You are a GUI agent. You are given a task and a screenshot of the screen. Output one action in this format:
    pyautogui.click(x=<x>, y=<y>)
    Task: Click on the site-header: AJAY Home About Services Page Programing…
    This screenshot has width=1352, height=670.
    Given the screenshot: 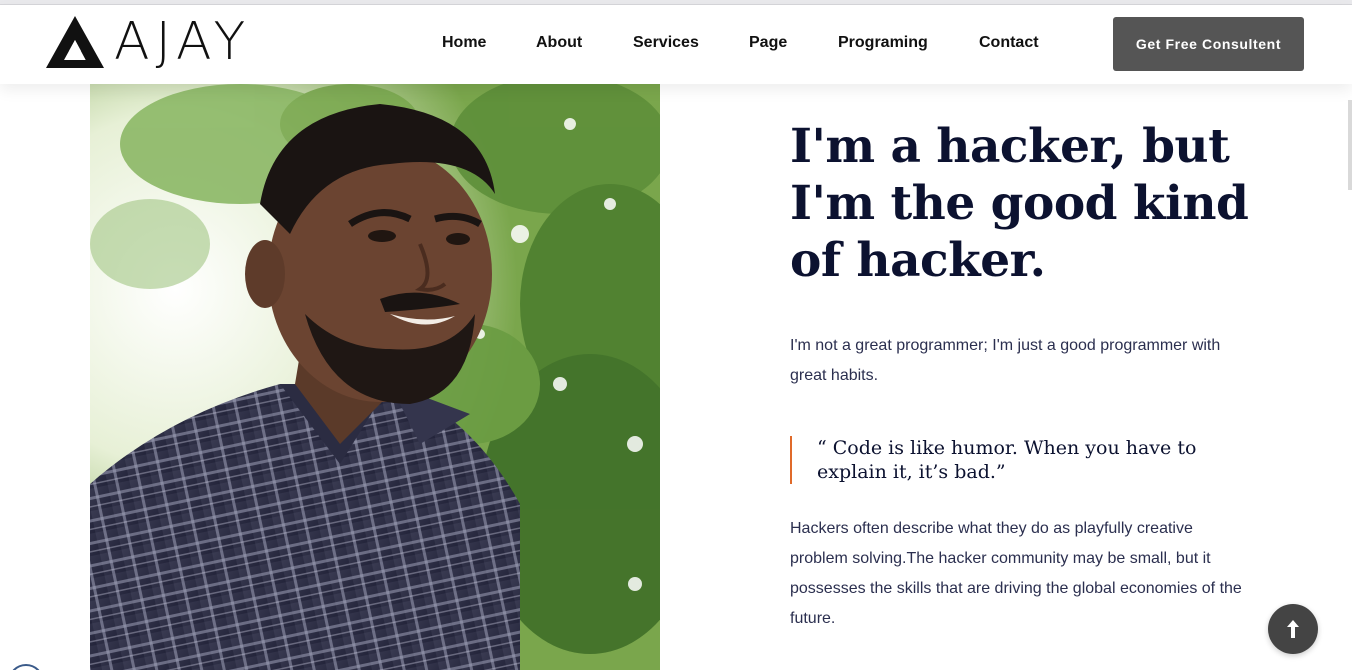 What is the action you would take?
    pyautogui.click(x=676, y=44)
    